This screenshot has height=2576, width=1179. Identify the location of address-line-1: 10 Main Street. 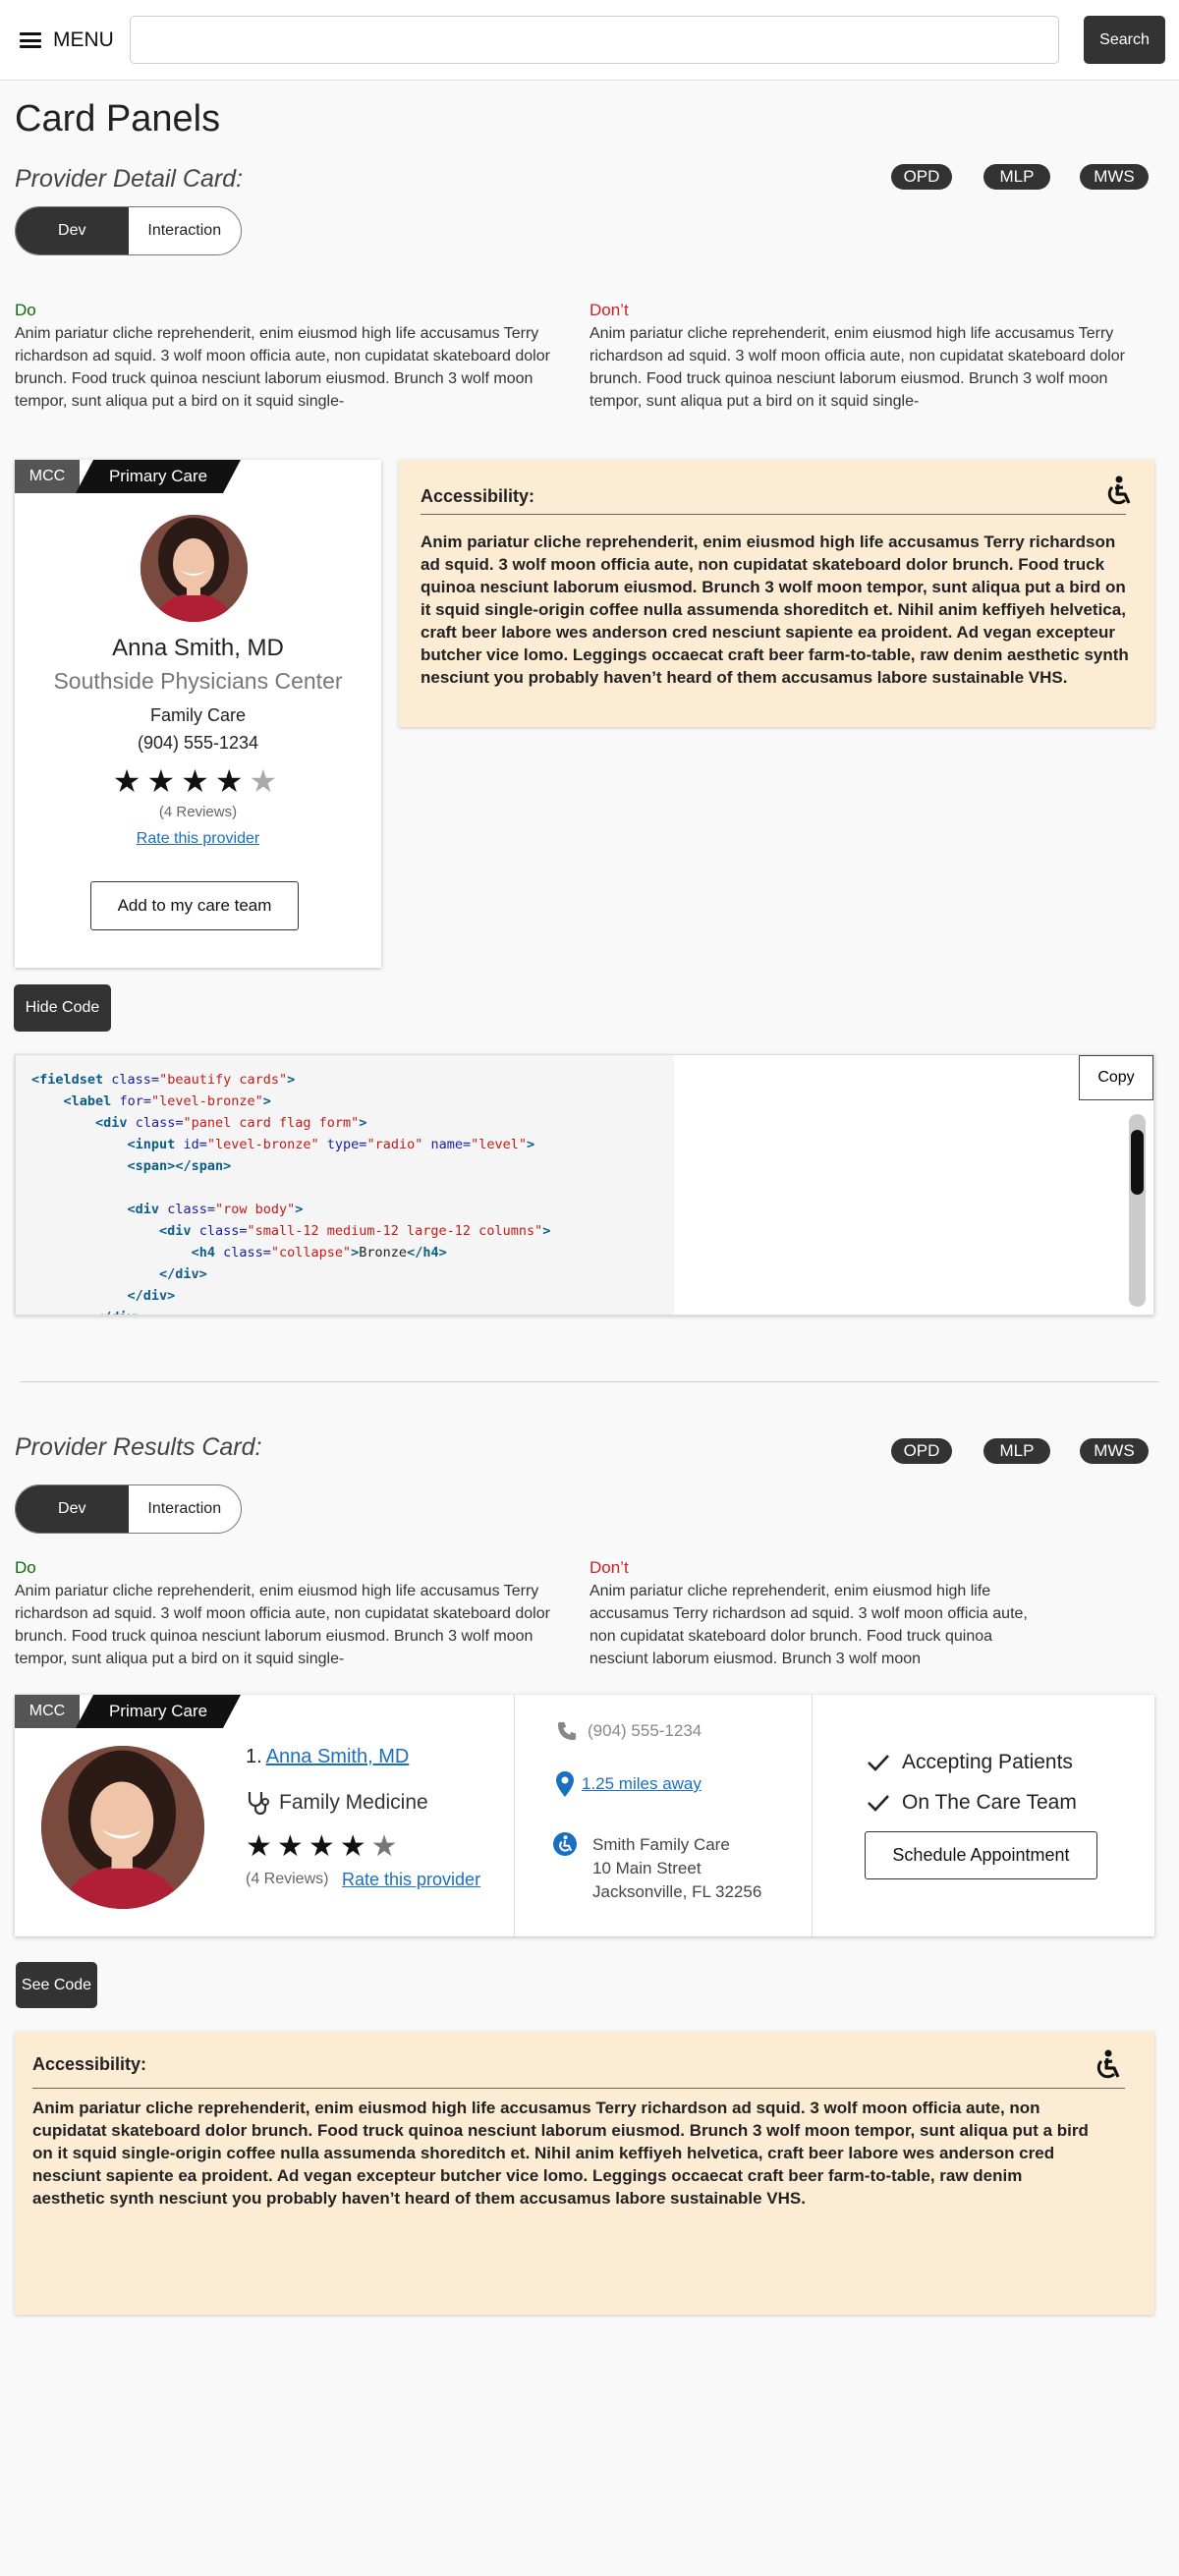
(647, 1868).